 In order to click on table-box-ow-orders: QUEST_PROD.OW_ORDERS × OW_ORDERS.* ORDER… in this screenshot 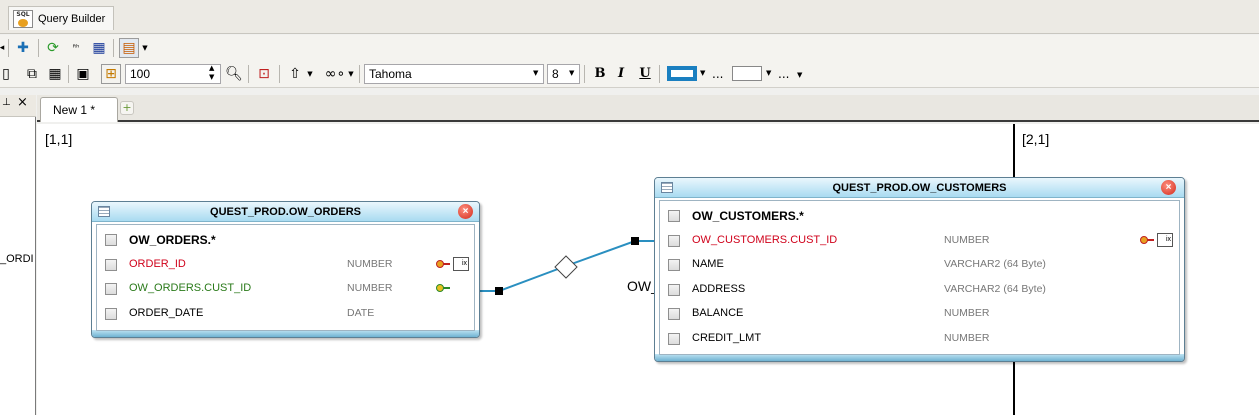, I will do `click(285, 269)`.